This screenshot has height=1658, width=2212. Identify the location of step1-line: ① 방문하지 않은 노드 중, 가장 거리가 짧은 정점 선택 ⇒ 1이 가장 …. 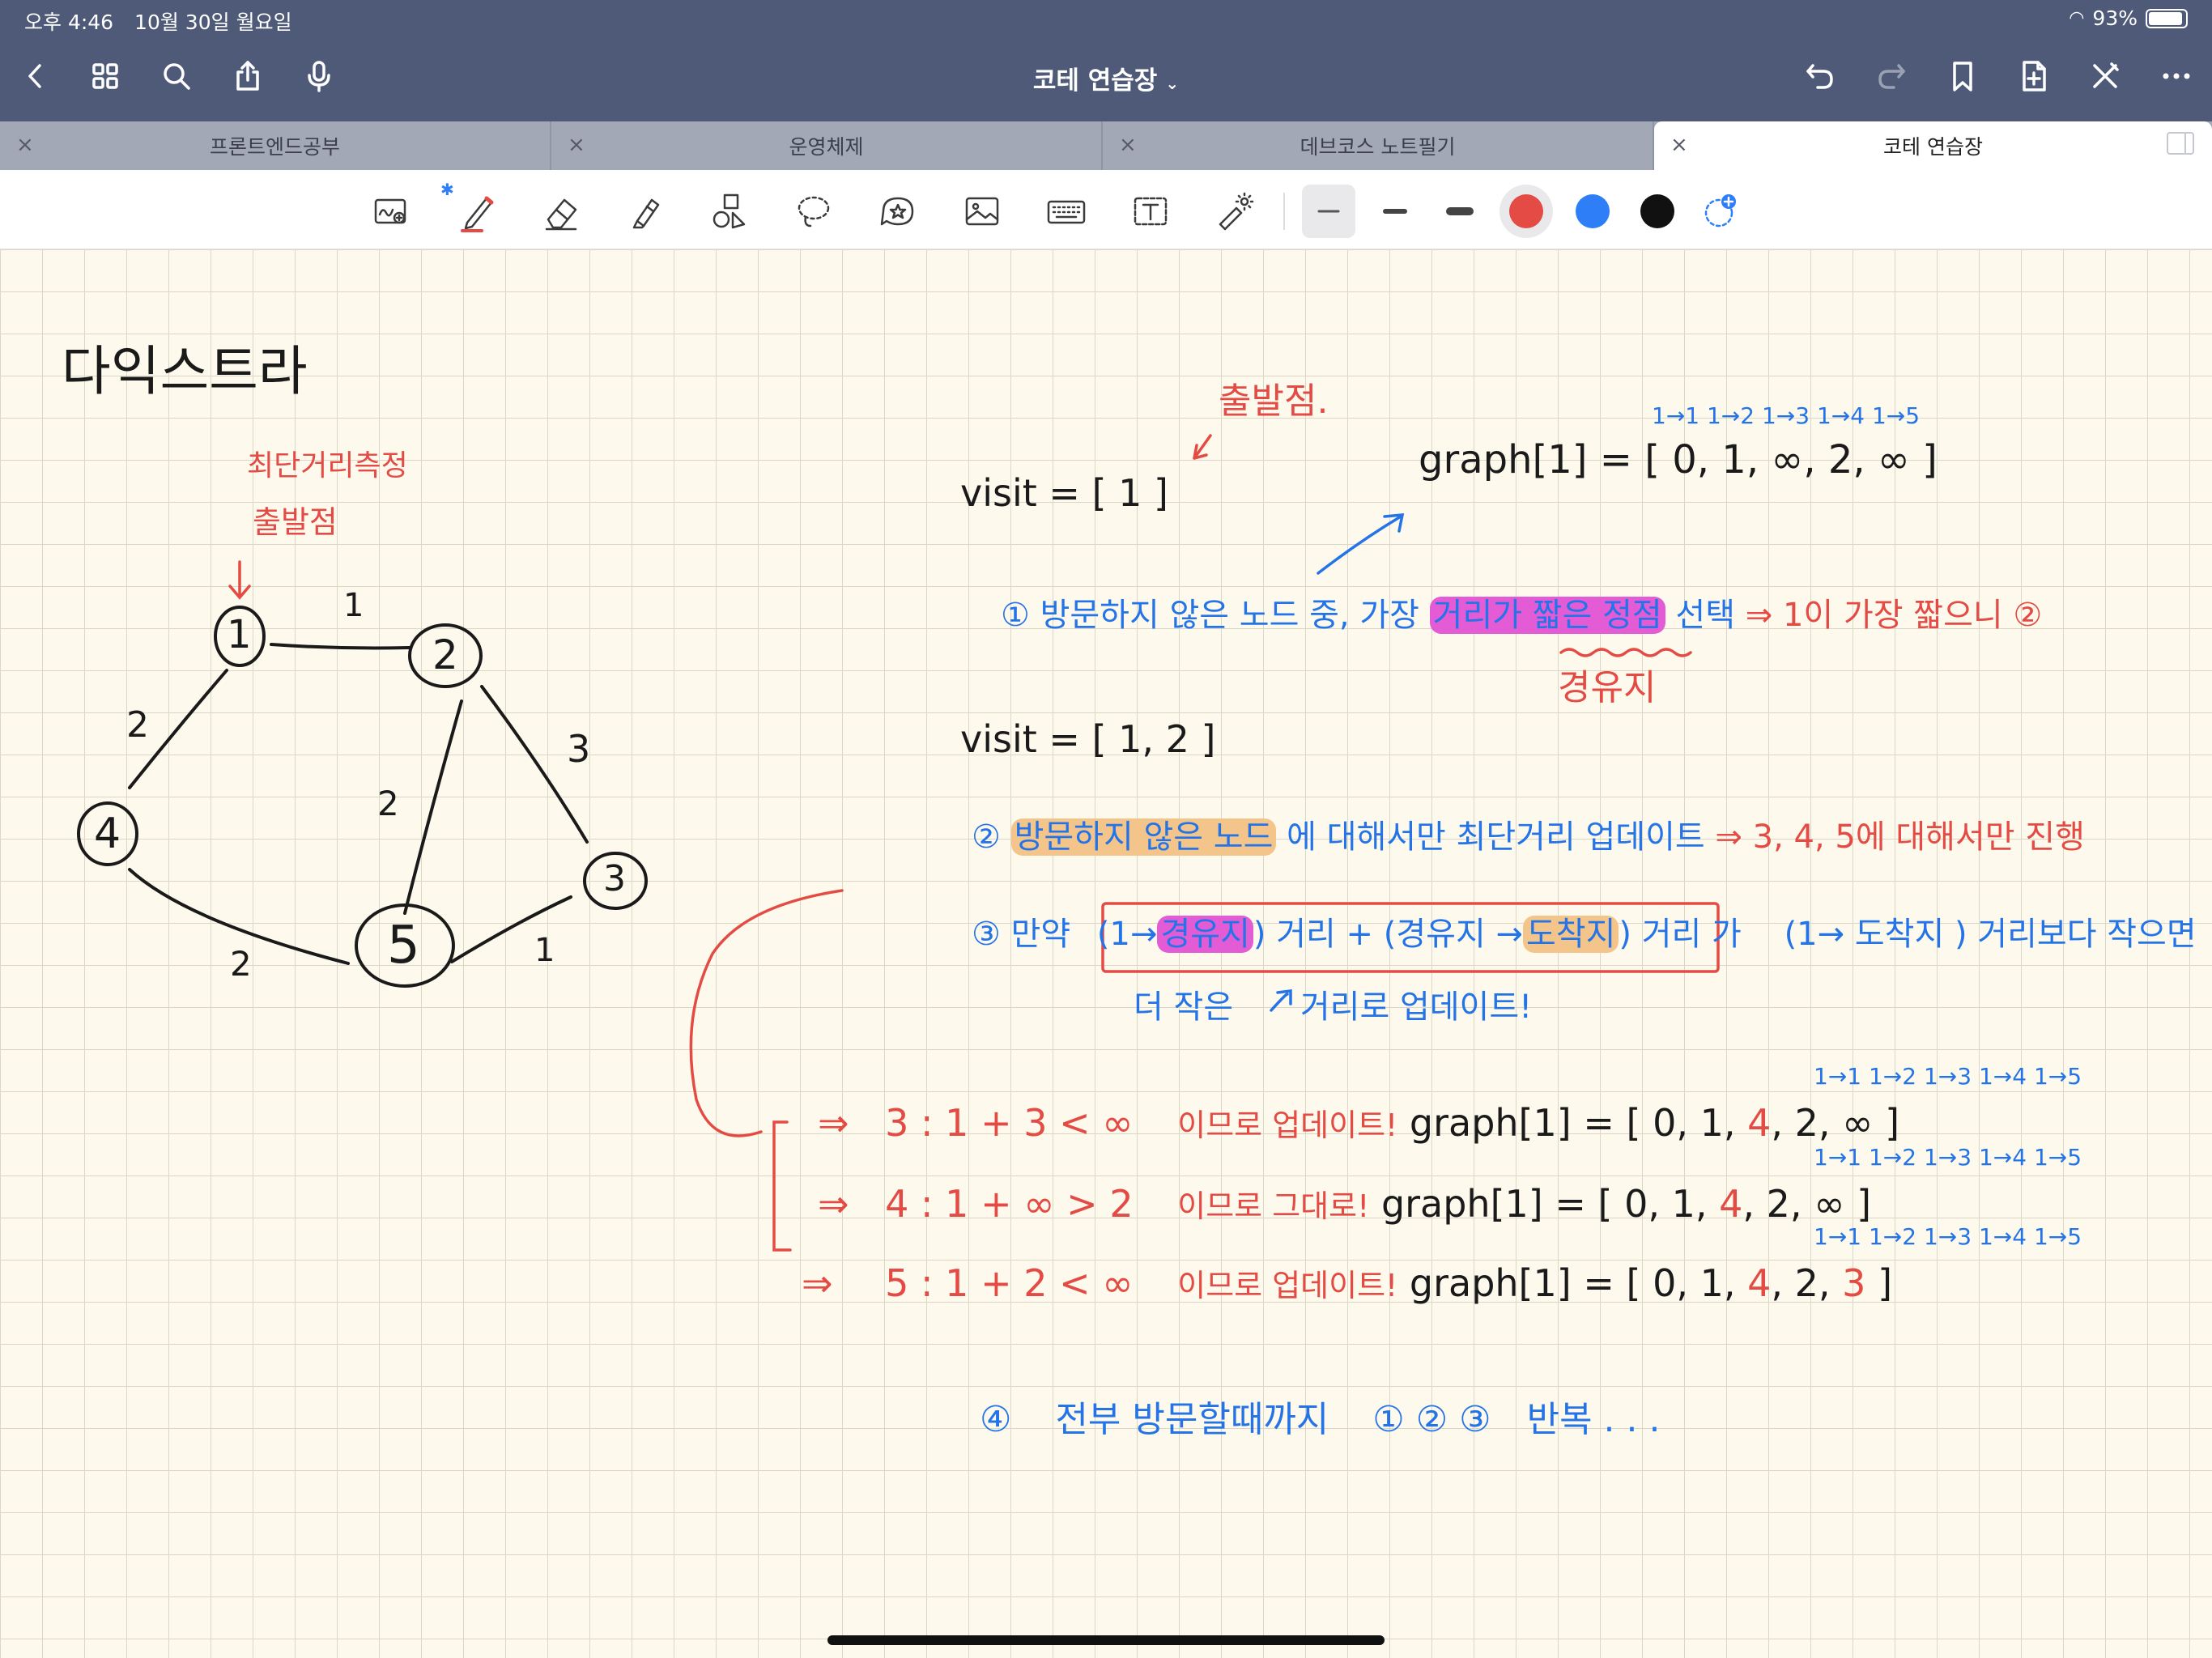
(1522, 615).